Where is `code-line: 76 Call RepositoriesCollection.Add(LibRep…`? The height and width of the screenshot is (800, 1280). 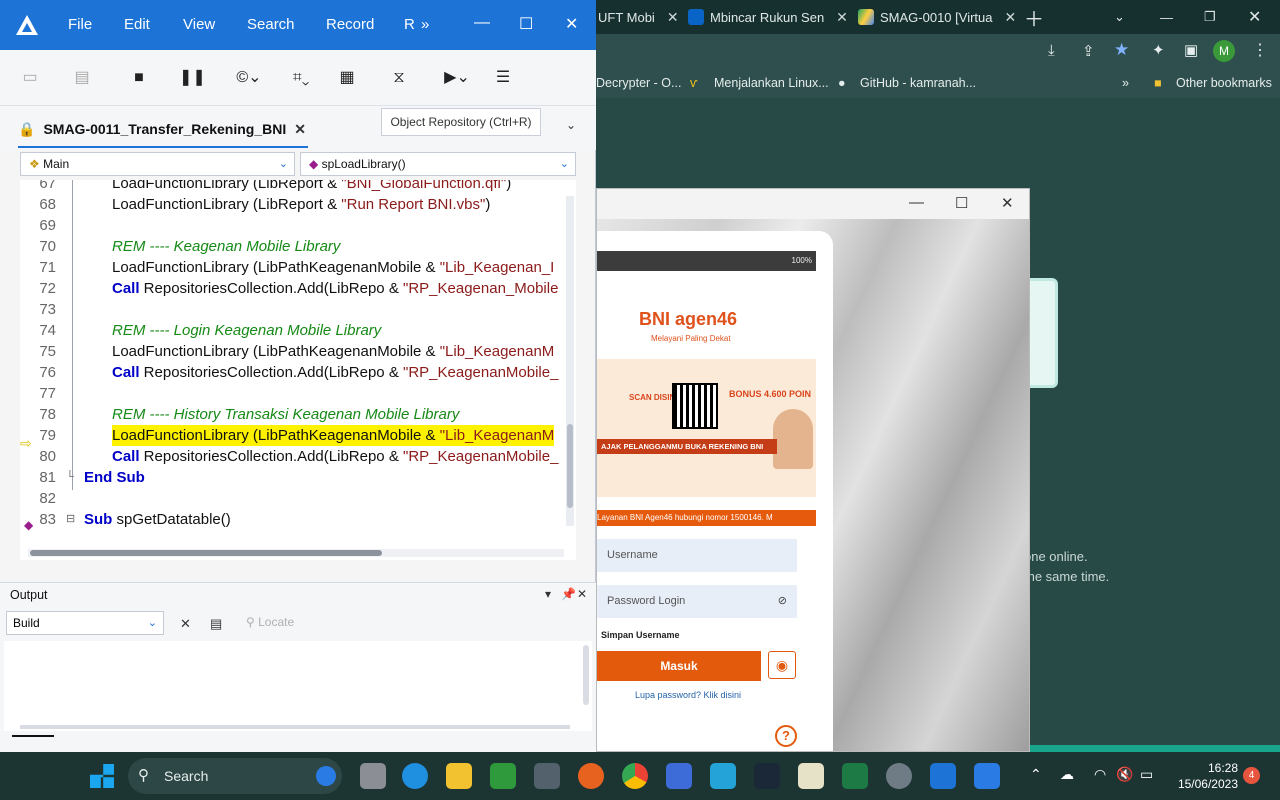
code-line: 76 Call RepositoriesCollection.Add(LibRep… is located at coordinates (293, 372).